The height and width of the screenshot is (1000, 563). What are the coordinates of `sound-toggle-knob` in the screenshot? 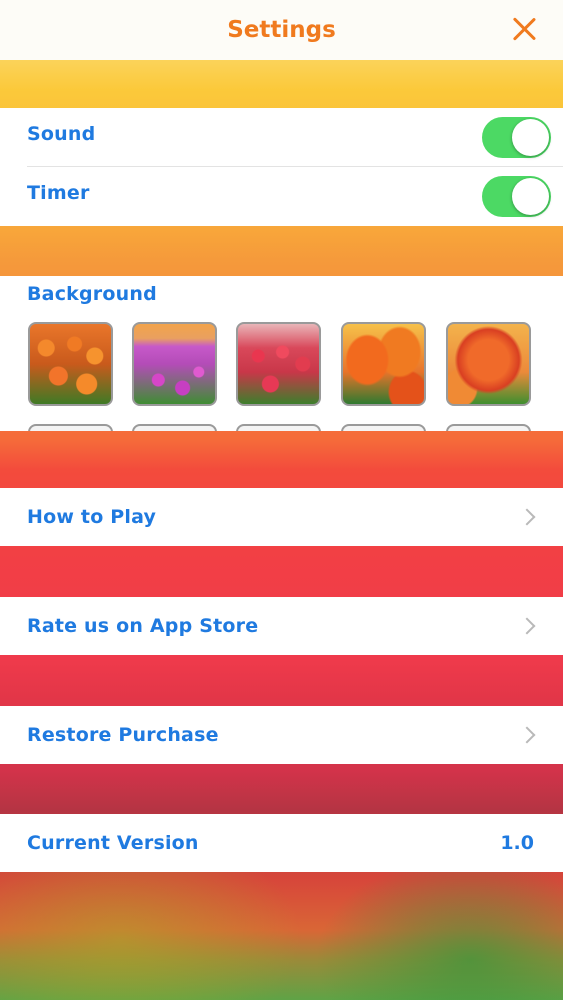 It's located at (530, 137).